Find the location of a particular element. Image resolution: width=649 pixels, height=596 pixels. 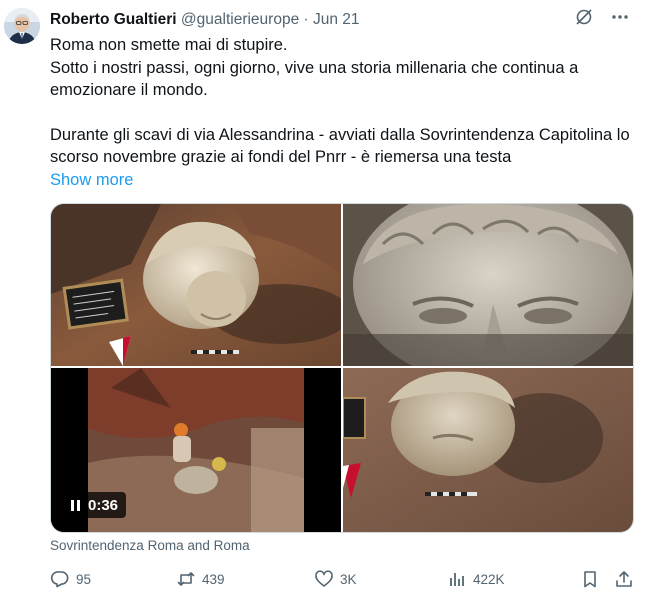

like-icon is located at coordinates (324, 578).